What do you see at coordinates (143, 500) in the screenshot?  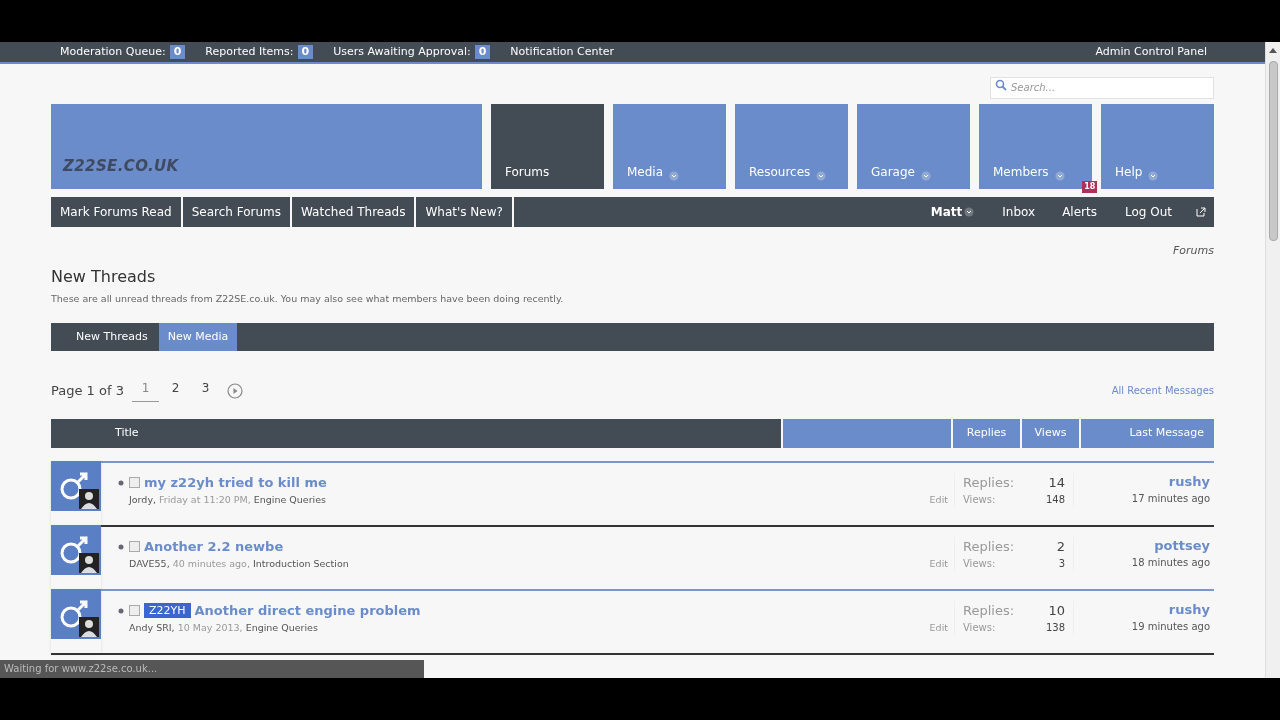 I see `thread-author: Jordy,` at bounding box center [143, 500].